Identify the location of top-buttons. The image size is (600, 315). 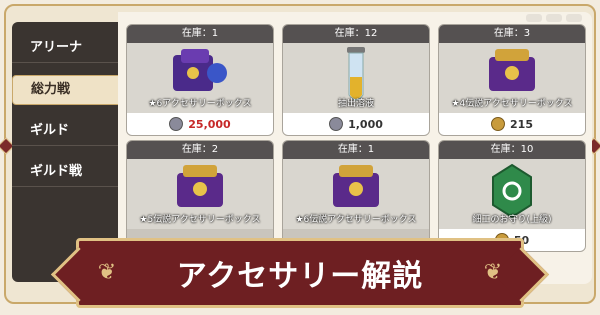
(554, 18).